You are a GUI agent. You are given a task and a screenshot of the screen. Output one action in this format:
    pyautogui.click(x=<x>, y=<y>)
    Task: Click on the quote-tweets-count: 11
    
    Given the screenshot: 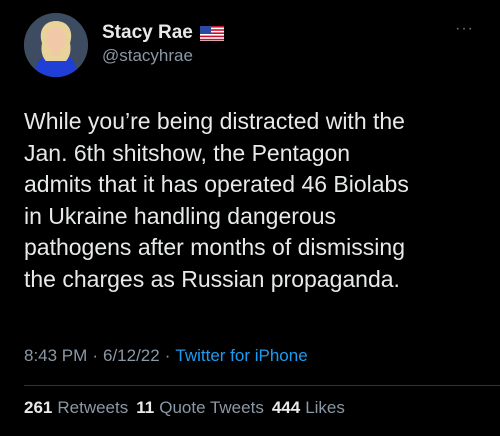 What is the action you would take?
    pyautogui.click(x=145, y=407)
    